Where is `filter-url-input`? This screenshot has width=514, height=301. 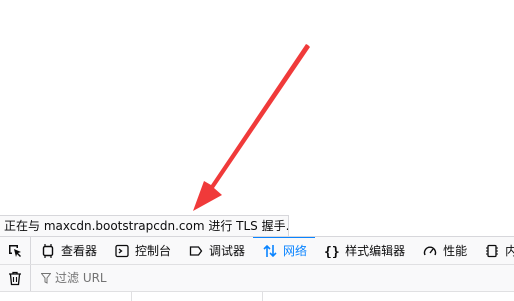 filter-url-input is located at coordinates (153, 278).